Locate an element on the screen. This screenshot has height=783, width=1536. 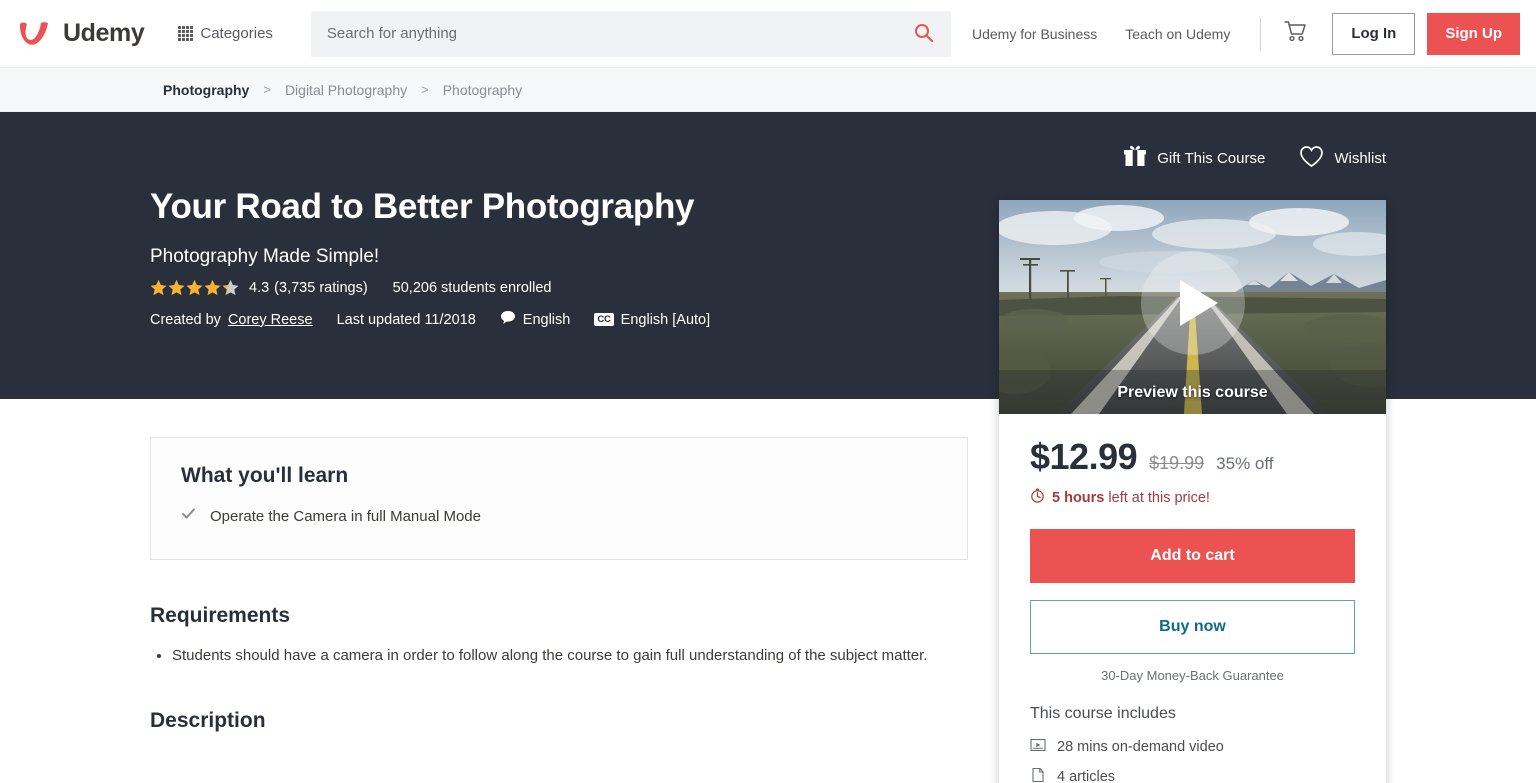
original-price: $19.99 is located at coordinates (1177, 463).